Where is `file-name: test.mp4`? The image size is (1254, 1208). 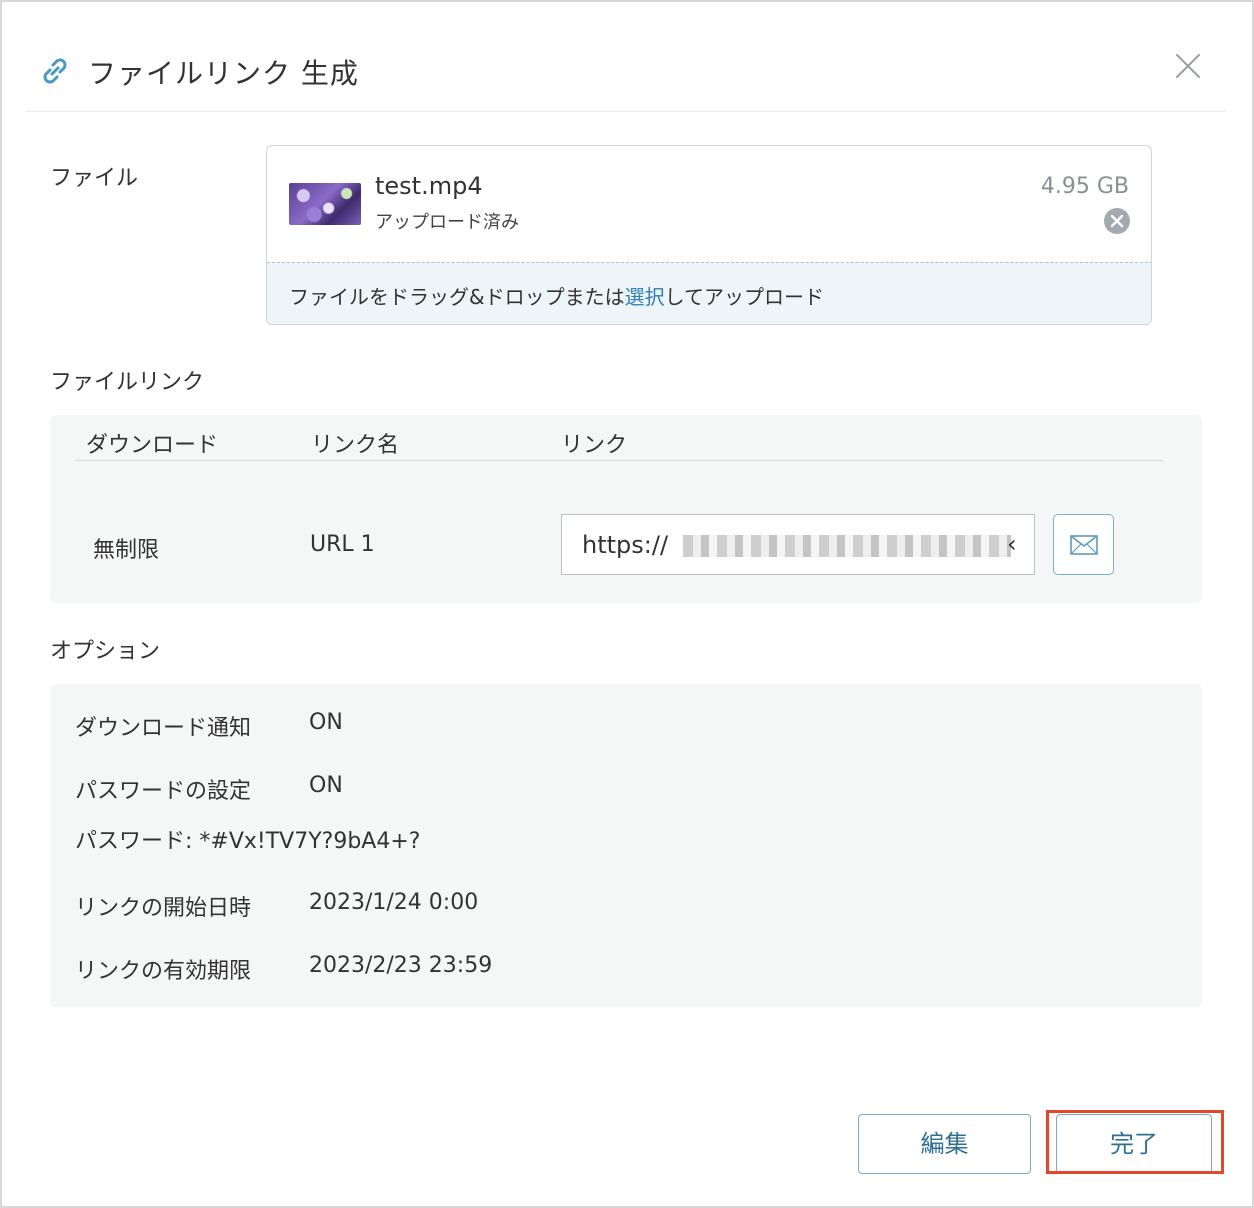
file-name: test.mp4 is located at coordinates (429, 186).